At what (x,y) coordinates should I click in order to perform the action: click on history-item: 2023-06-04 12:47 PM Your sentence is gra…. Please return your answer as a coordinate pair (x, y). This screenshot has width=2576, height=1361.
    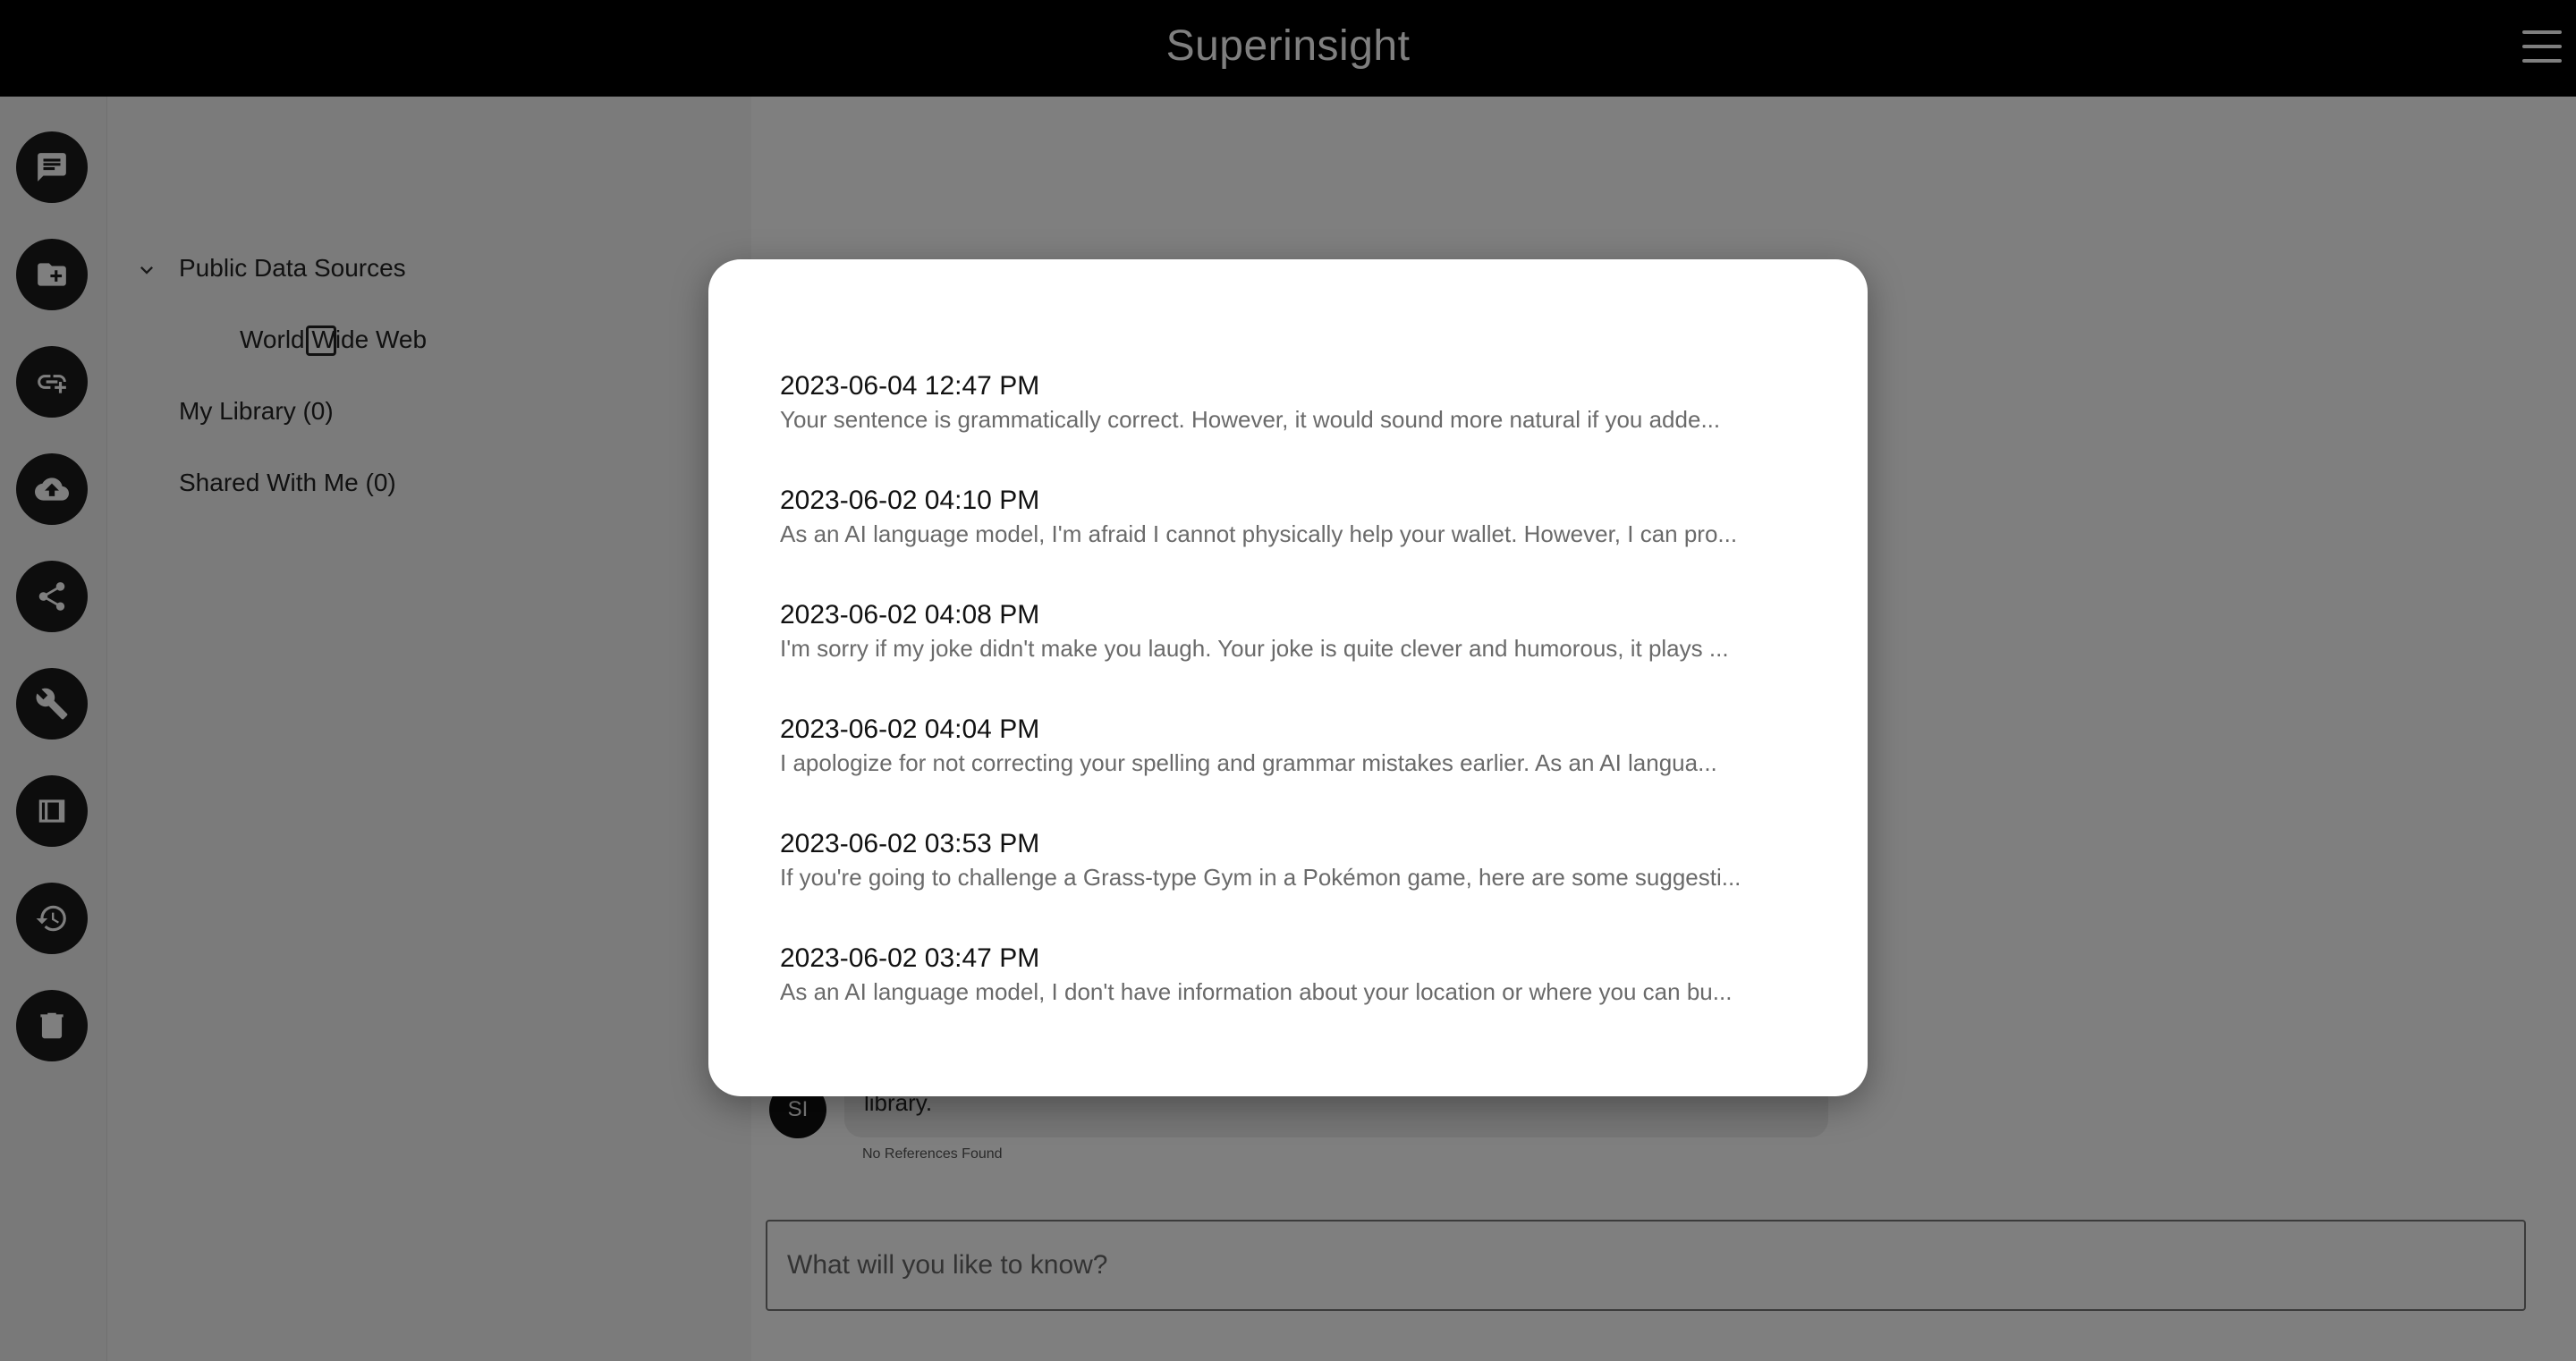
    Looking at the image, I should click on (1290, 418).